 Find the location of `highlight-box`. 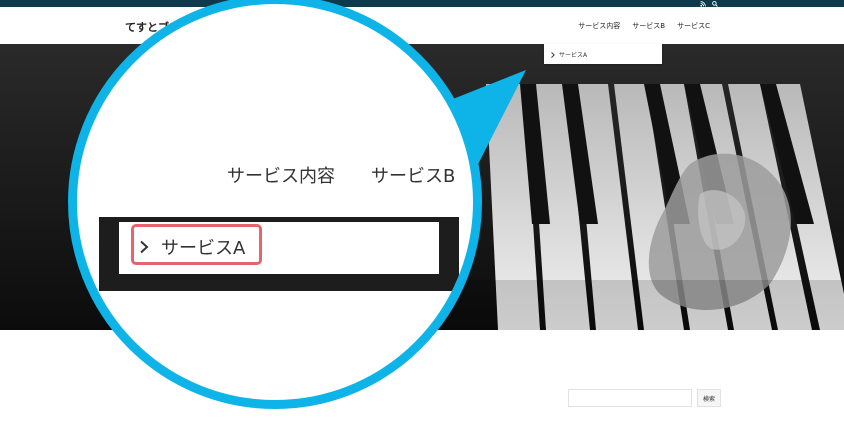

highlight-box is located at coordinates (196, 244).